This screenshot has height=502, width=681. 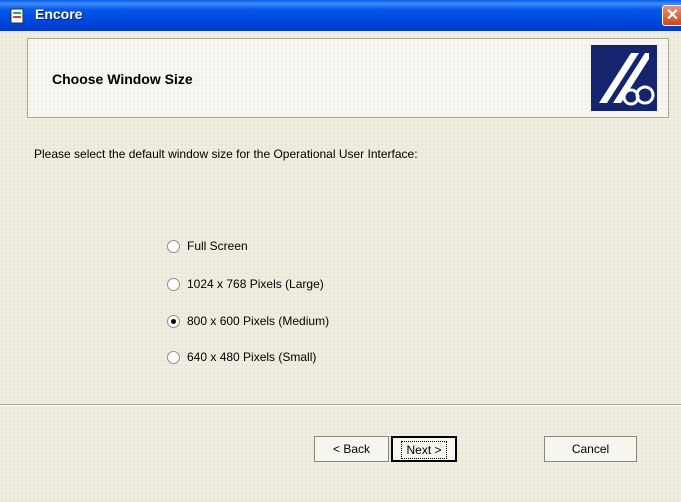 What do you see at coordinates (624, 78) in the screenshot?
I see `logo-icon` at bounding box center [624, 78].